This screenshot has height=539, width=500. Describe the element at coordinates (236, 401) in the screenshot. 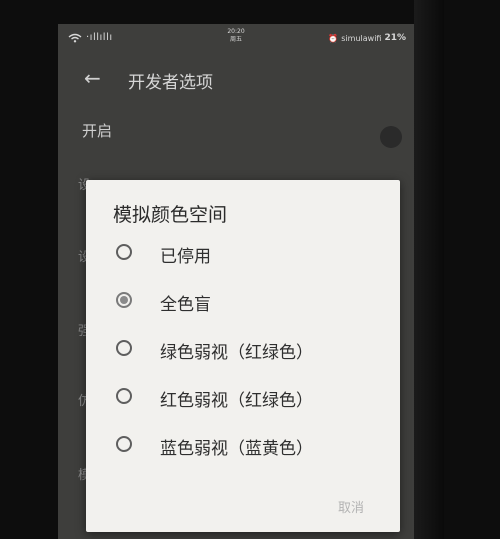

I see `option-label: 红色弱视（红绿色）` at that location.